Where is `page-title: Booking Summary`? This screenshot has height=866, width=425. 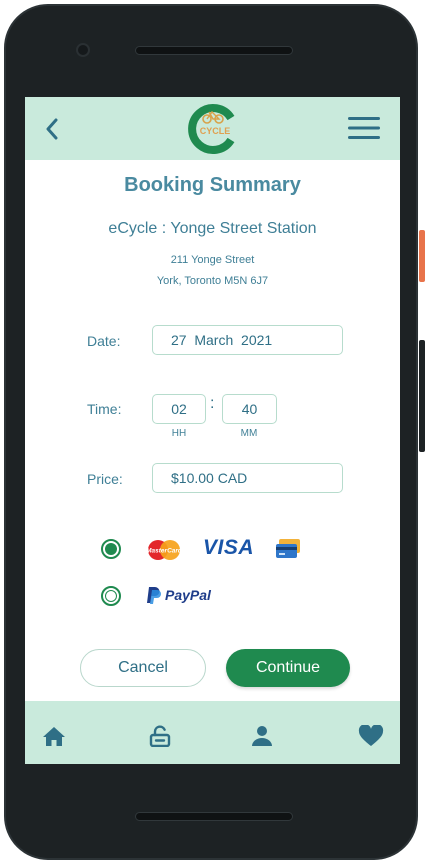
page-title: Booking Summary is located at coordinates (212, 185).